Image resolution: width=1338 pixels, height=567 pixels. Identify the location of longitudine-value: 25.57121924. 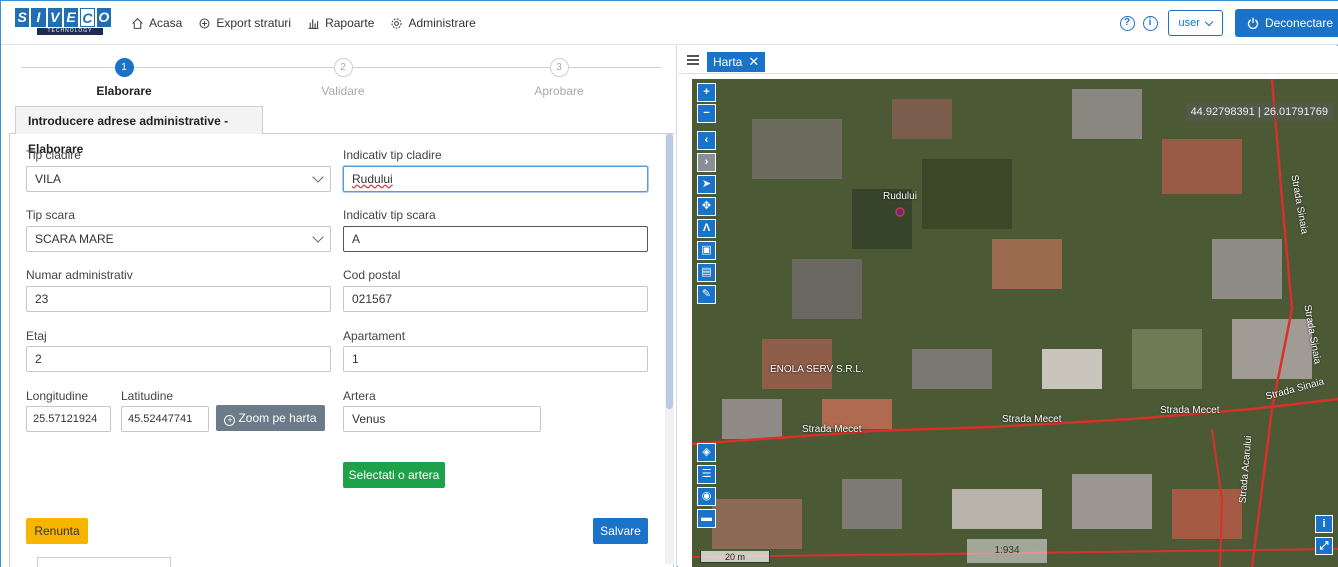
(65, 419).